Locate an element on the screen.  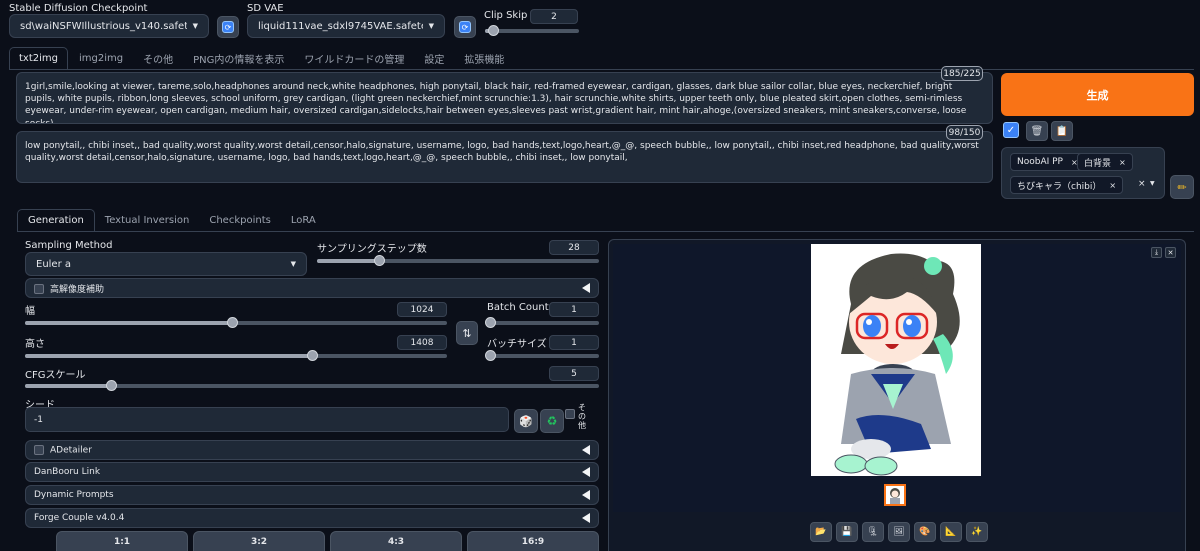
tab-lora: LoRA is located at coordinates (303, 220).